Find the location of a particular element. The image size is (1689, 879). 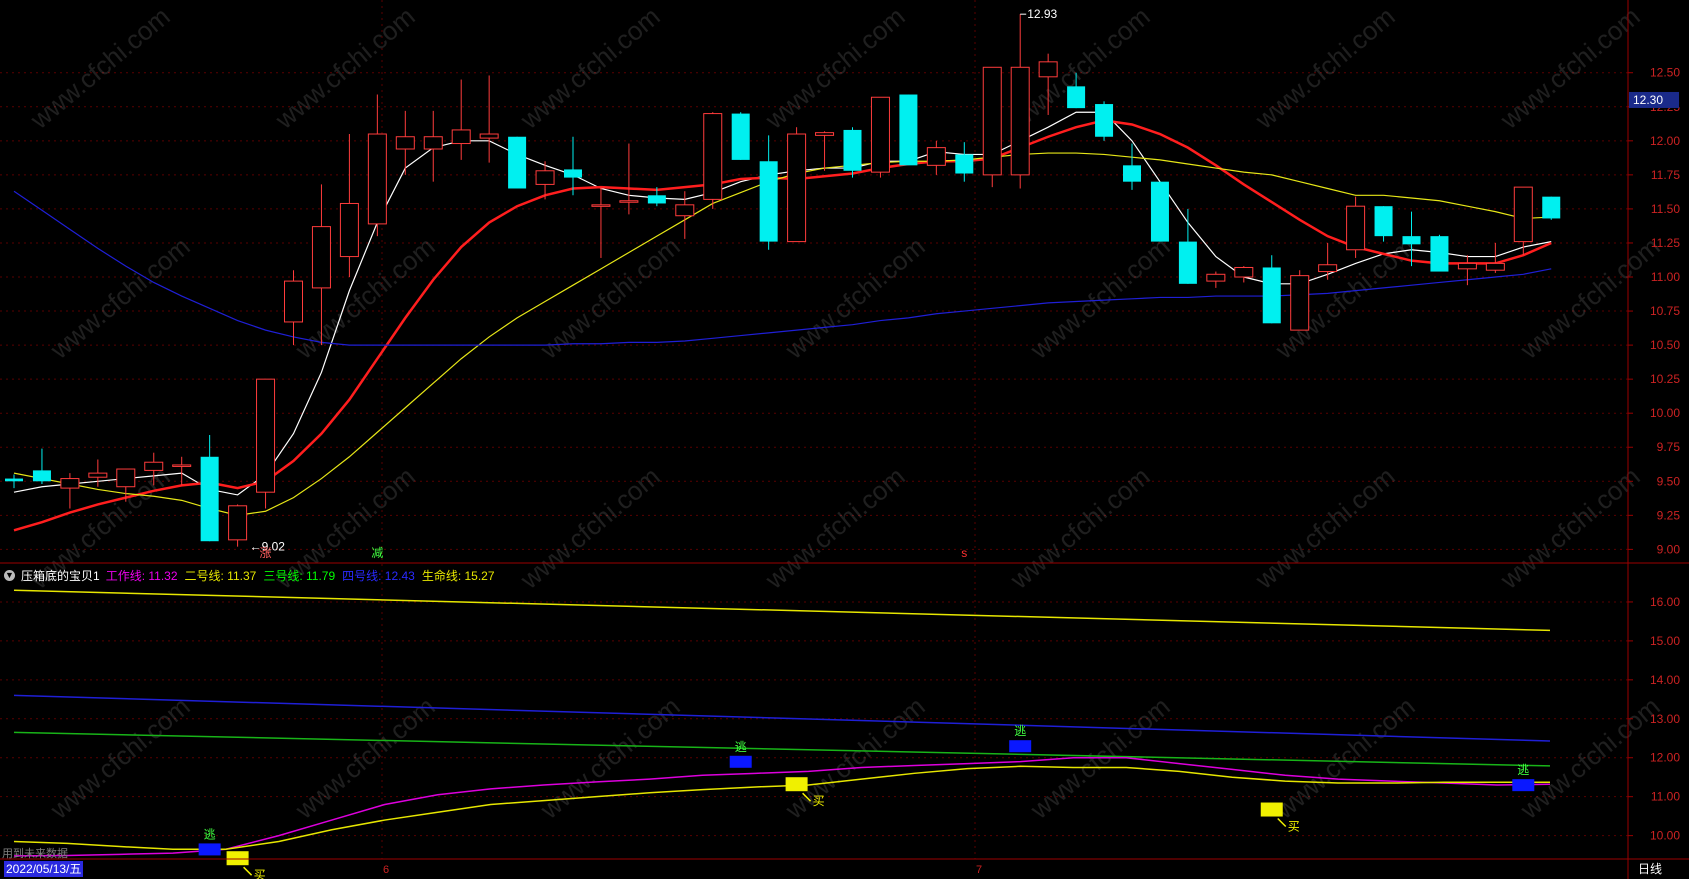

price-tick-label: 10.50 is located at coordinates (1665, 345).